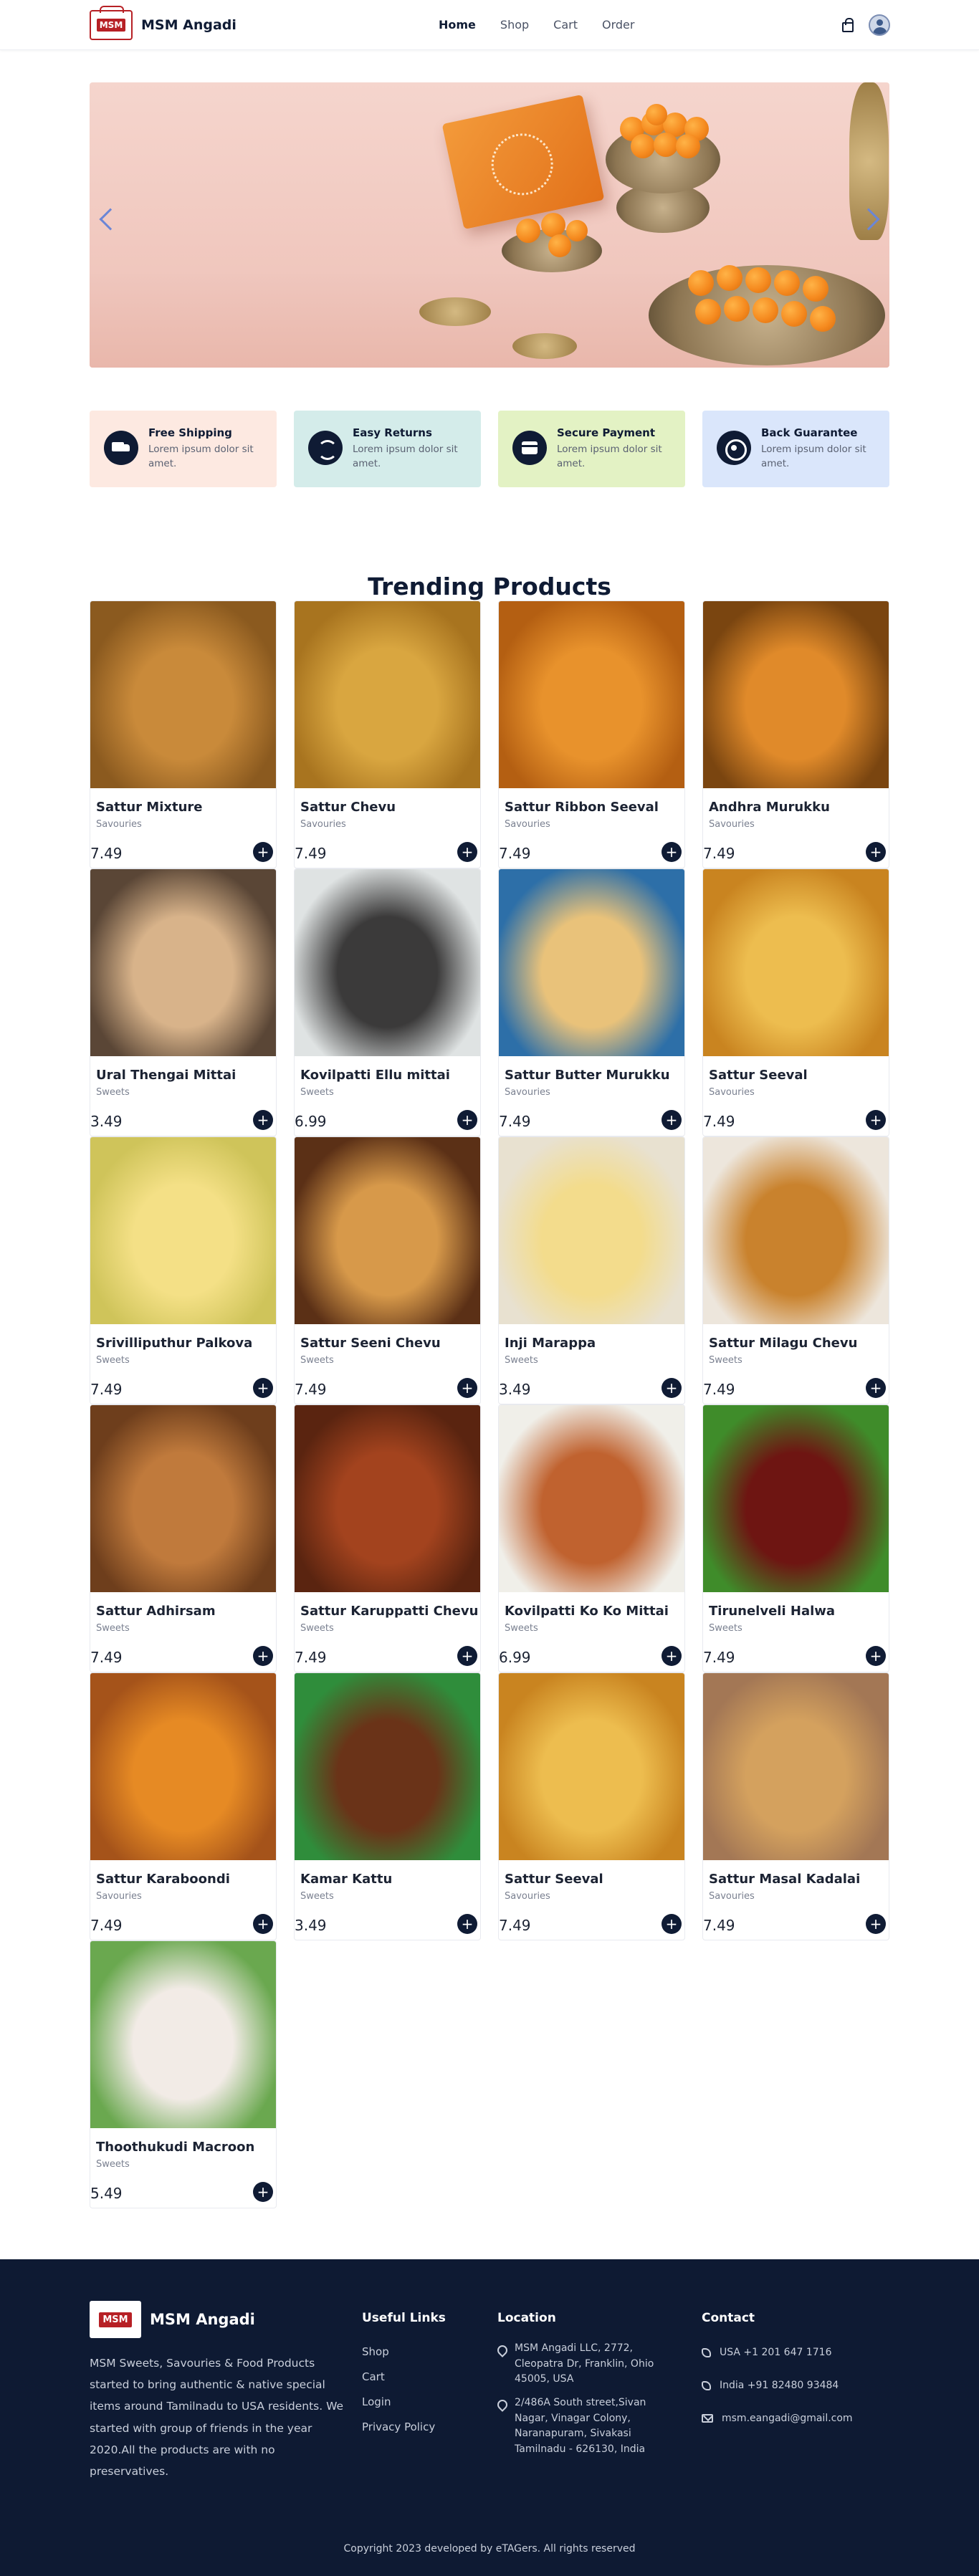  Describe the element at coordinates (728, 2318) in the screenshot. I see `contact-title: Contact` at that location.